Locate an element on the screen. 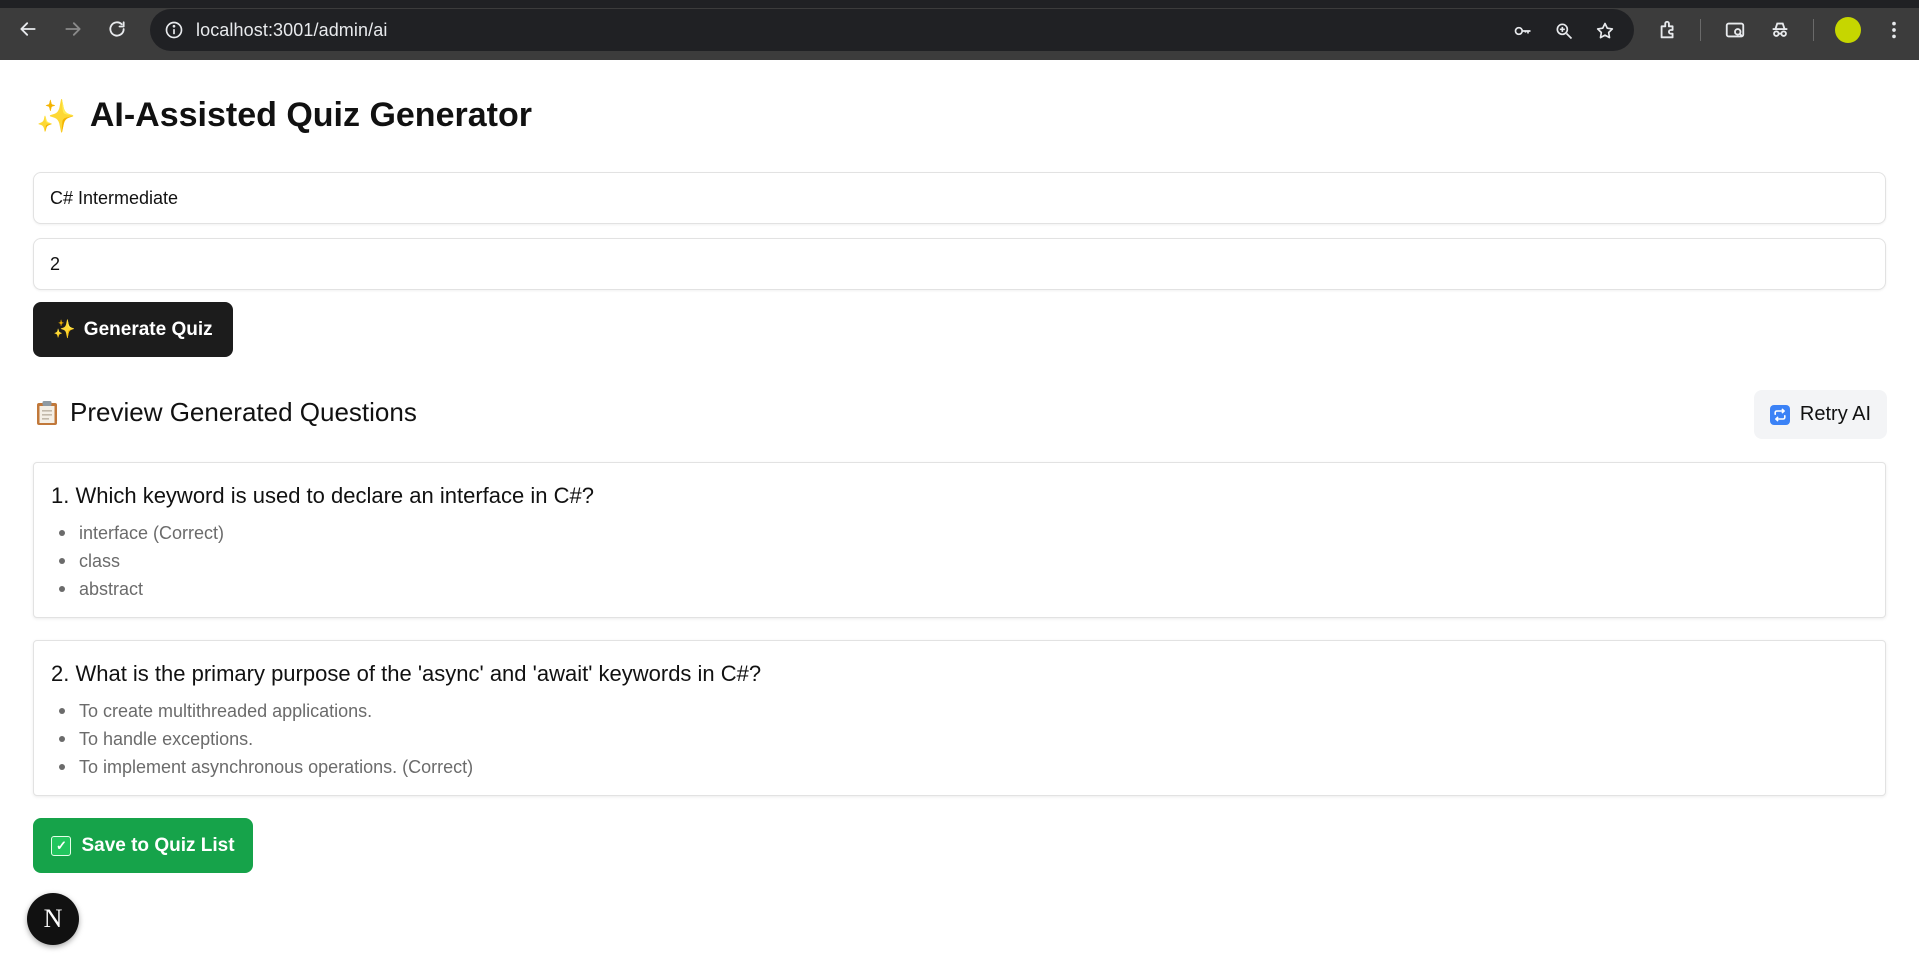 This screenshot has height=971, width=1919. page-title-text: AI-Assisted Quiz Generator is located at coordinates (310, 115).